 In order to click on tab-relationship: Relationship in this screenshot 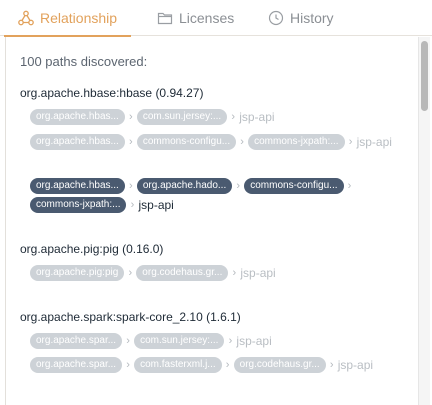, I will do `click(67, 18)`.